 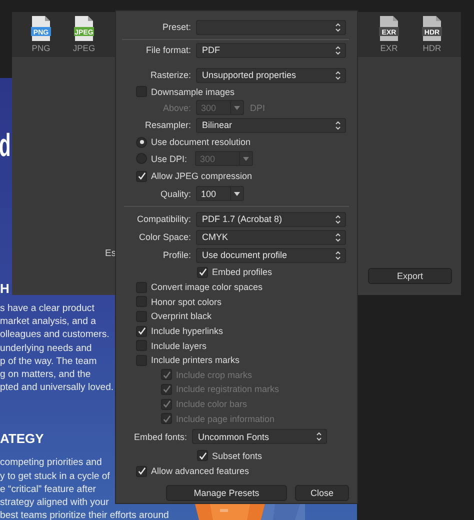 What do you see at coordinates (175, 193) in the screenshot?
I see `field-label: Quality:` at bounding box center [175, 193].